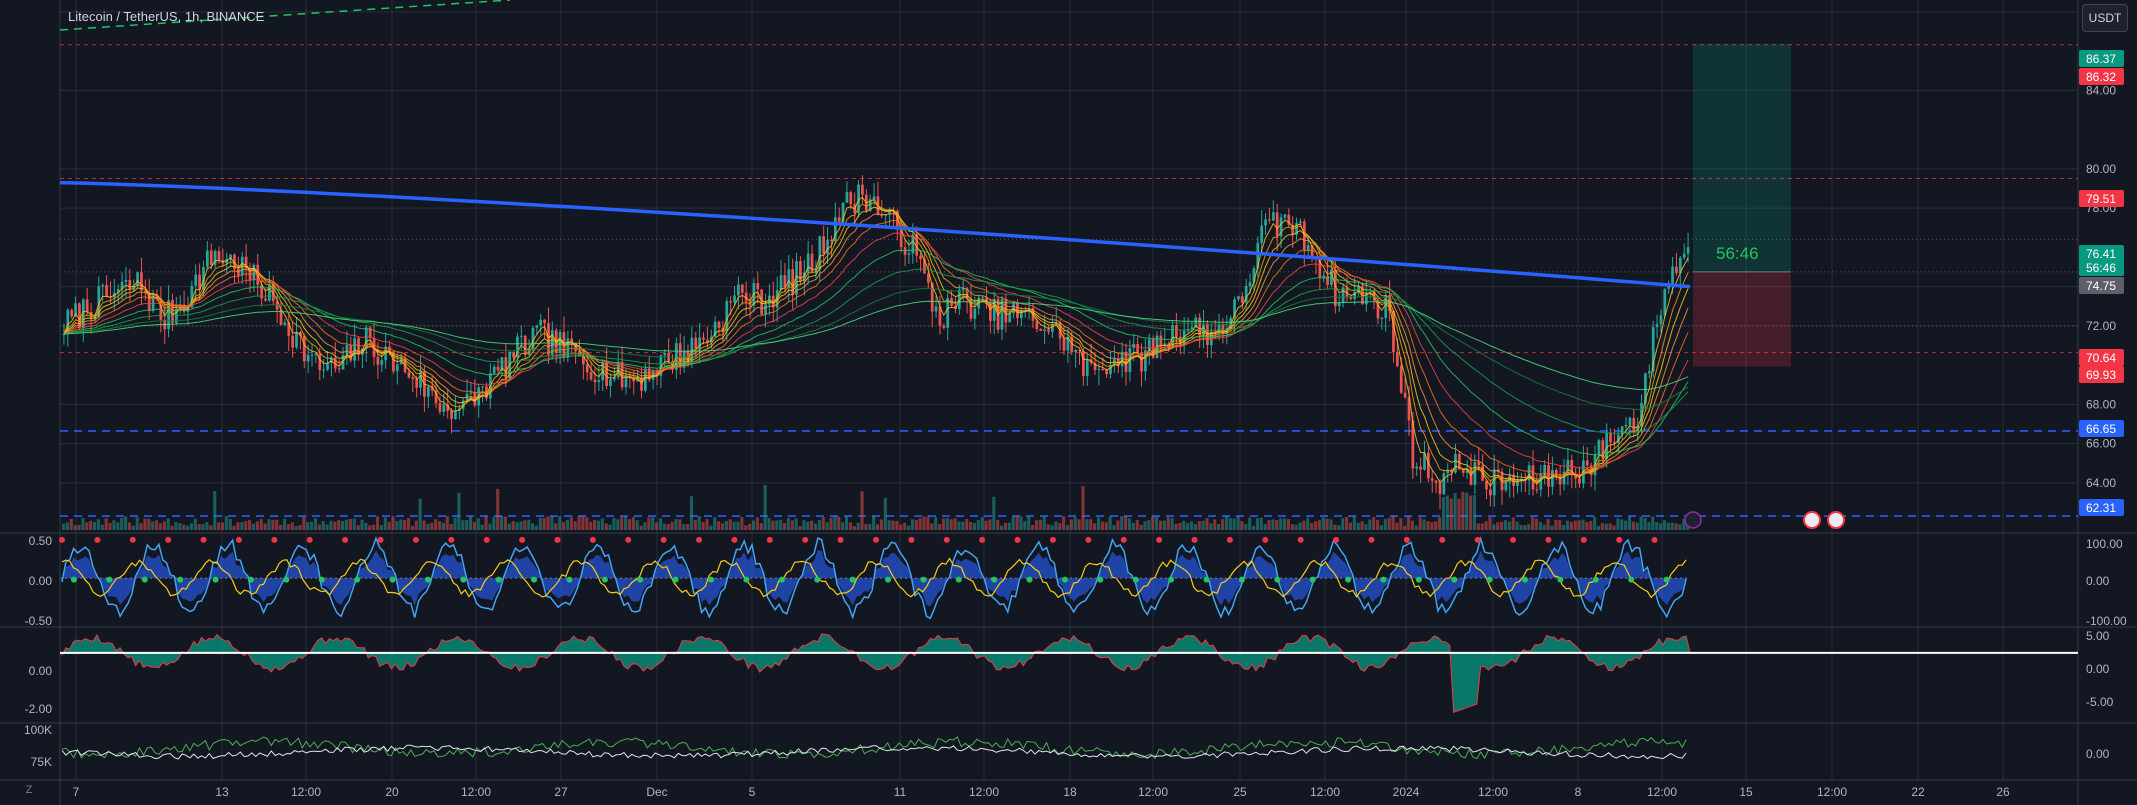 Image resolution: width=2137 pixels, height=805 pixels. I want to click on time-axis-label: 27, so click(561, 792).